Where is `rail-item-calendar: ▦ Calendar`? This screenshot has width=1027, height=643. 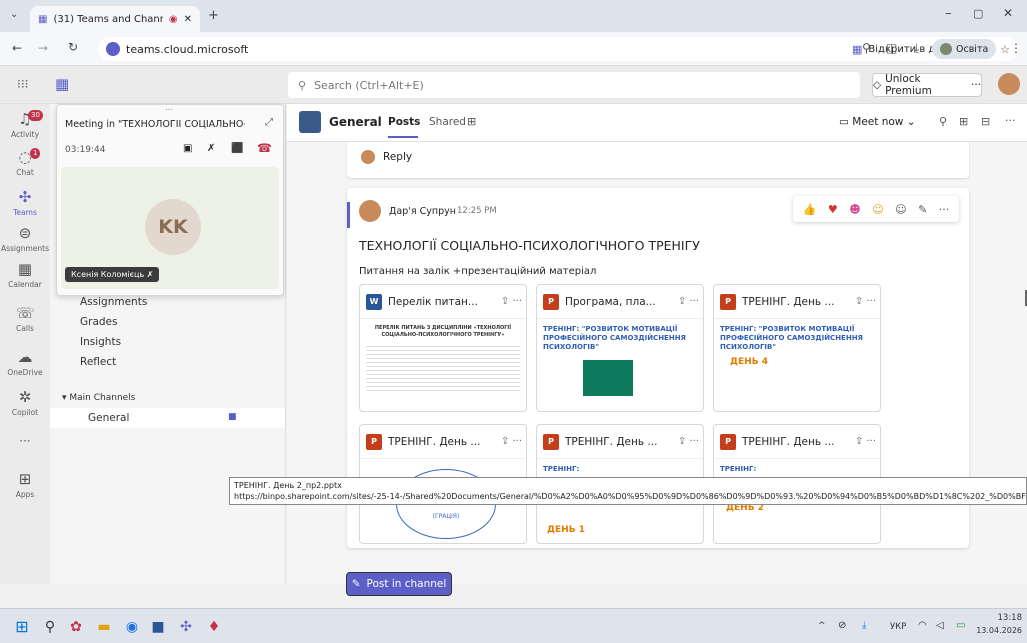 rail-item-calendar: ▦ Calendar is located at coordinates (25, 274).